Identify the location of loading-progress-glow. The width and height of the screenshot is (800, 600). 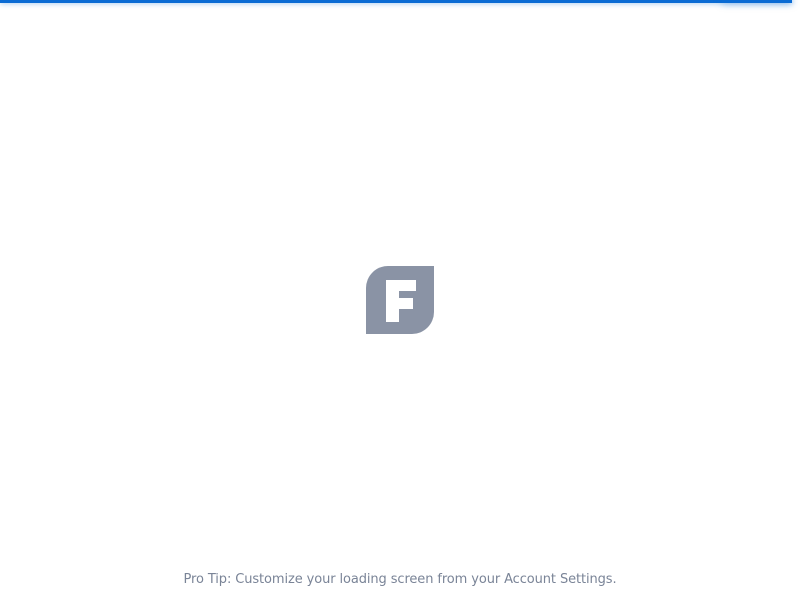
(757, 1).